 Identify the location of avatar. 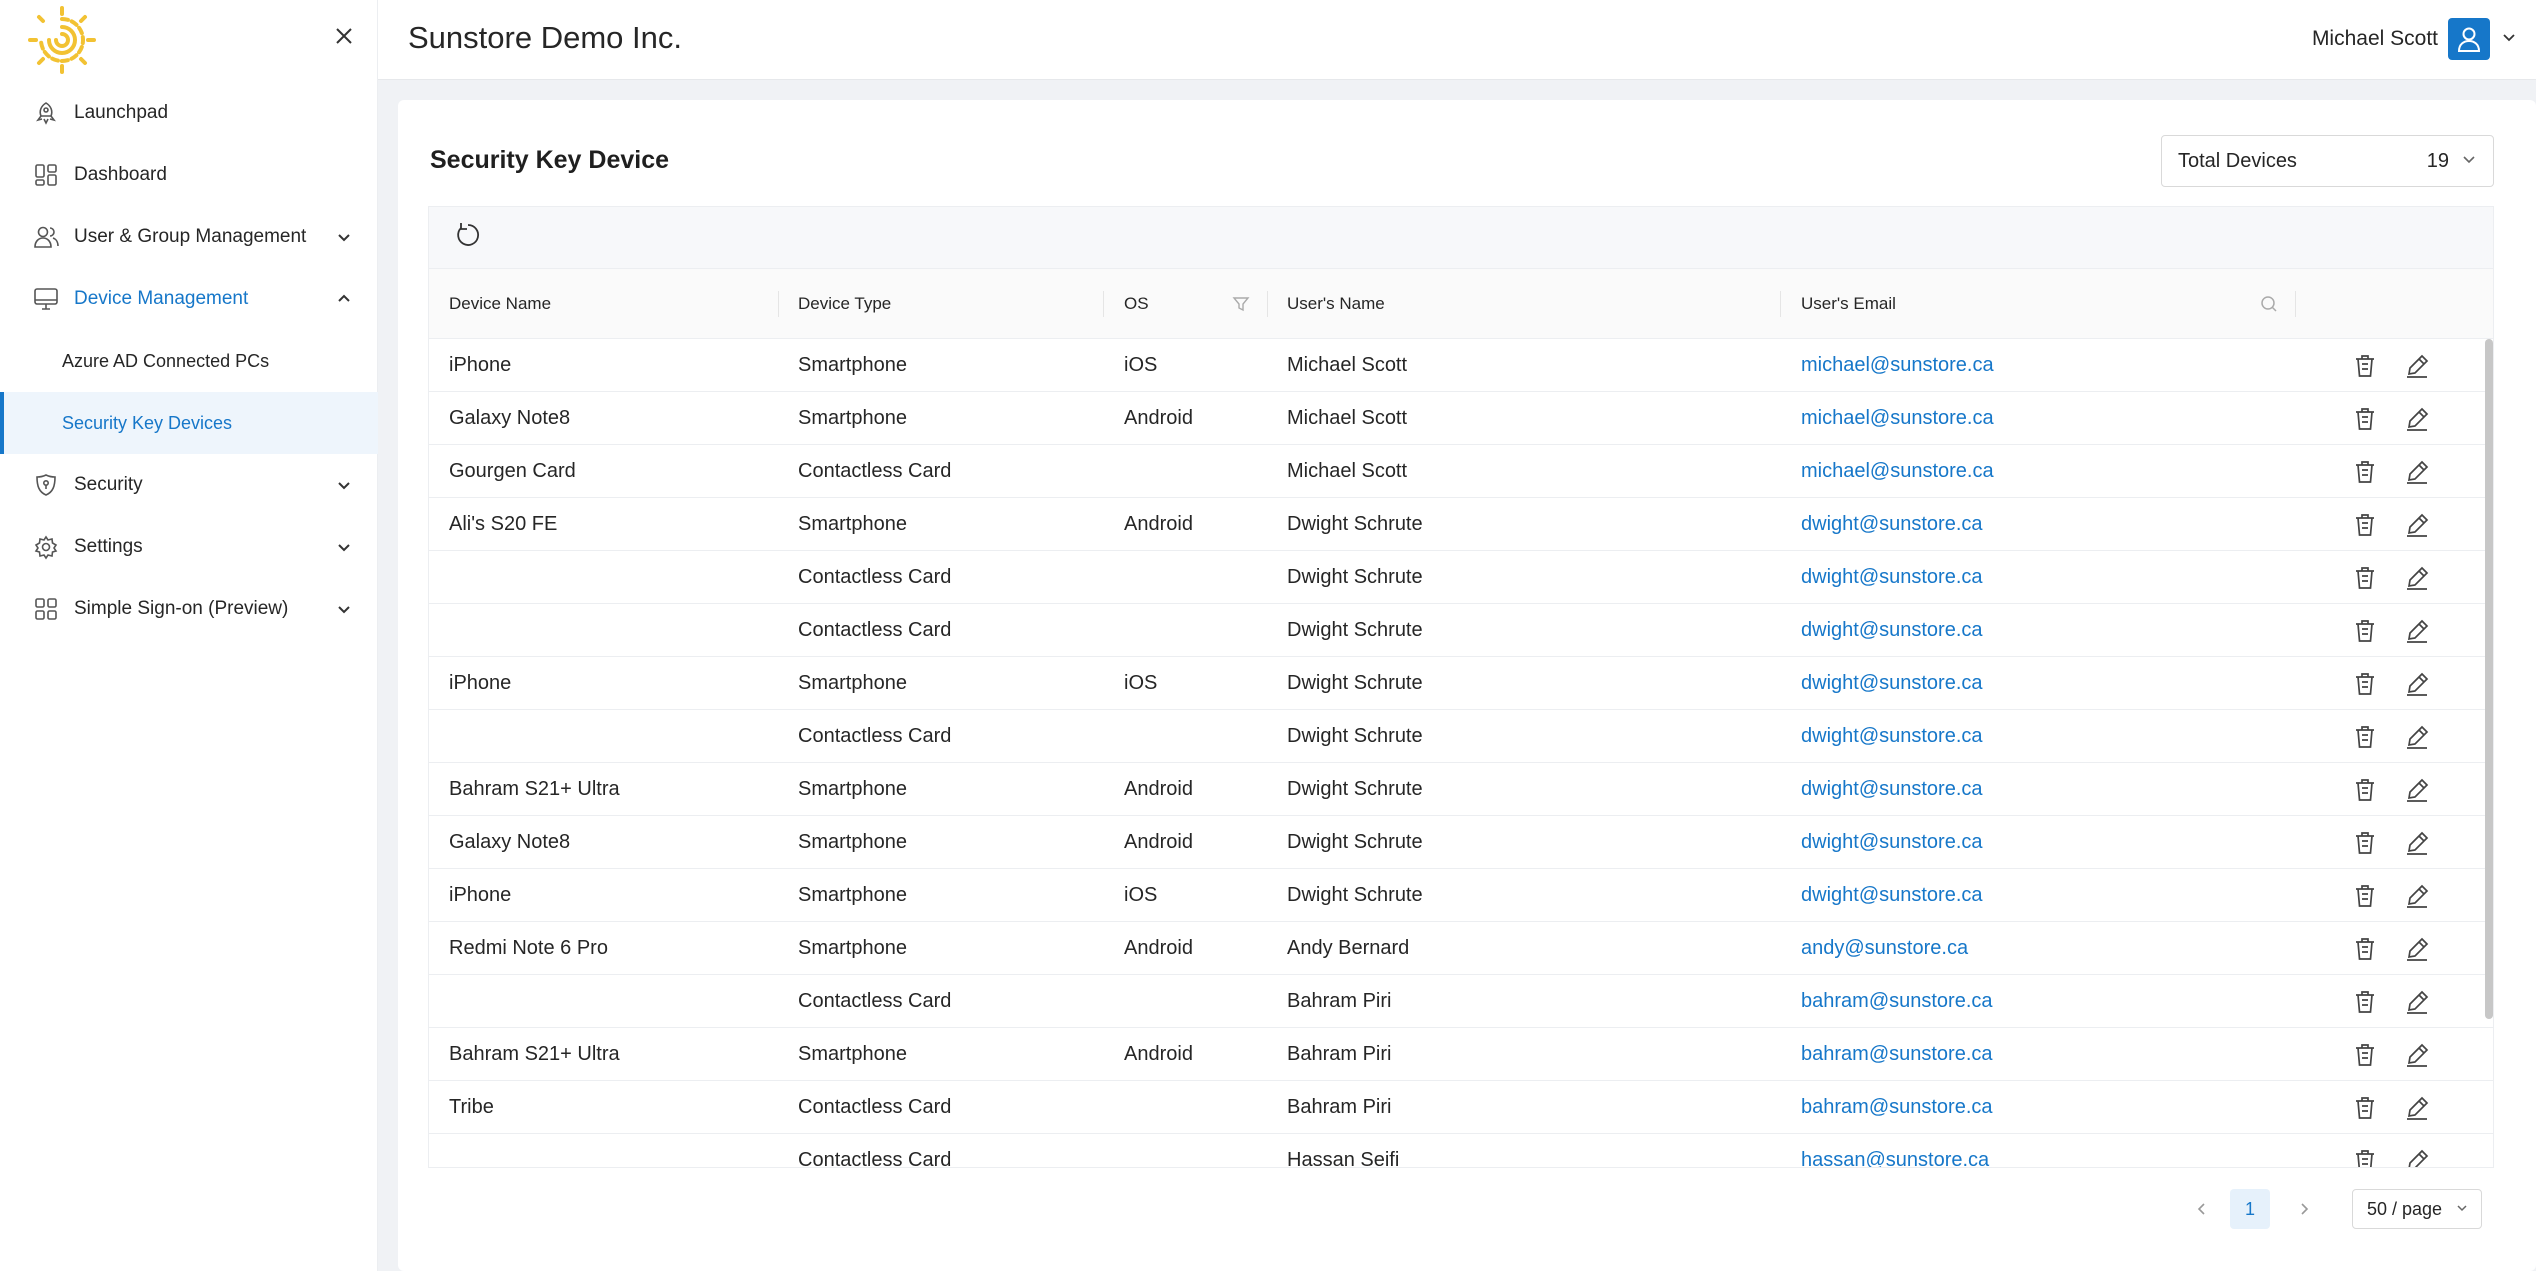
(2469, 39).